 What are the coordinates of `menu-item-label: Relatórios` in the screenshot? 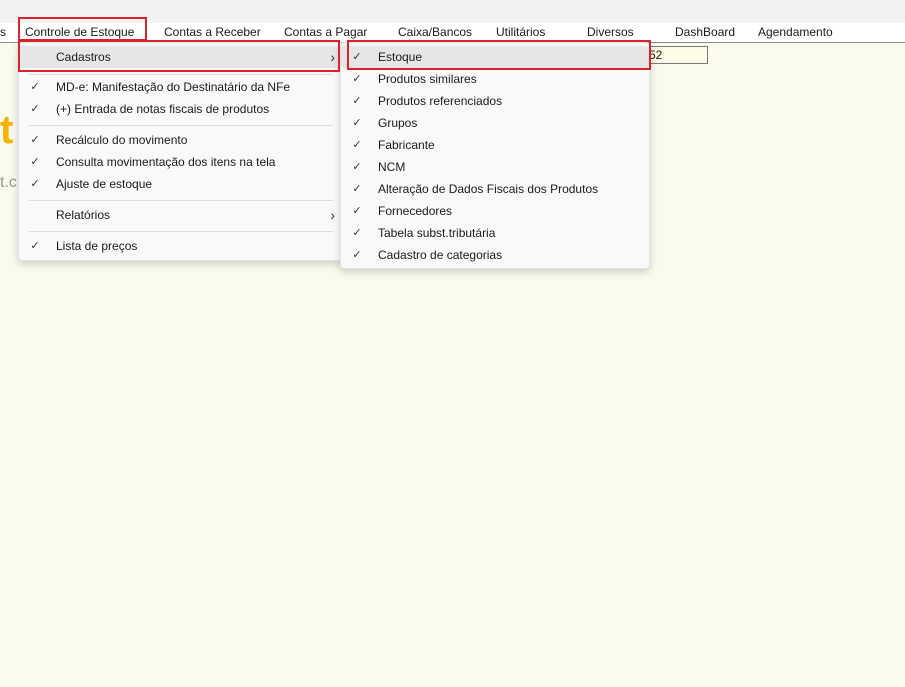 It's located at (83, 215).